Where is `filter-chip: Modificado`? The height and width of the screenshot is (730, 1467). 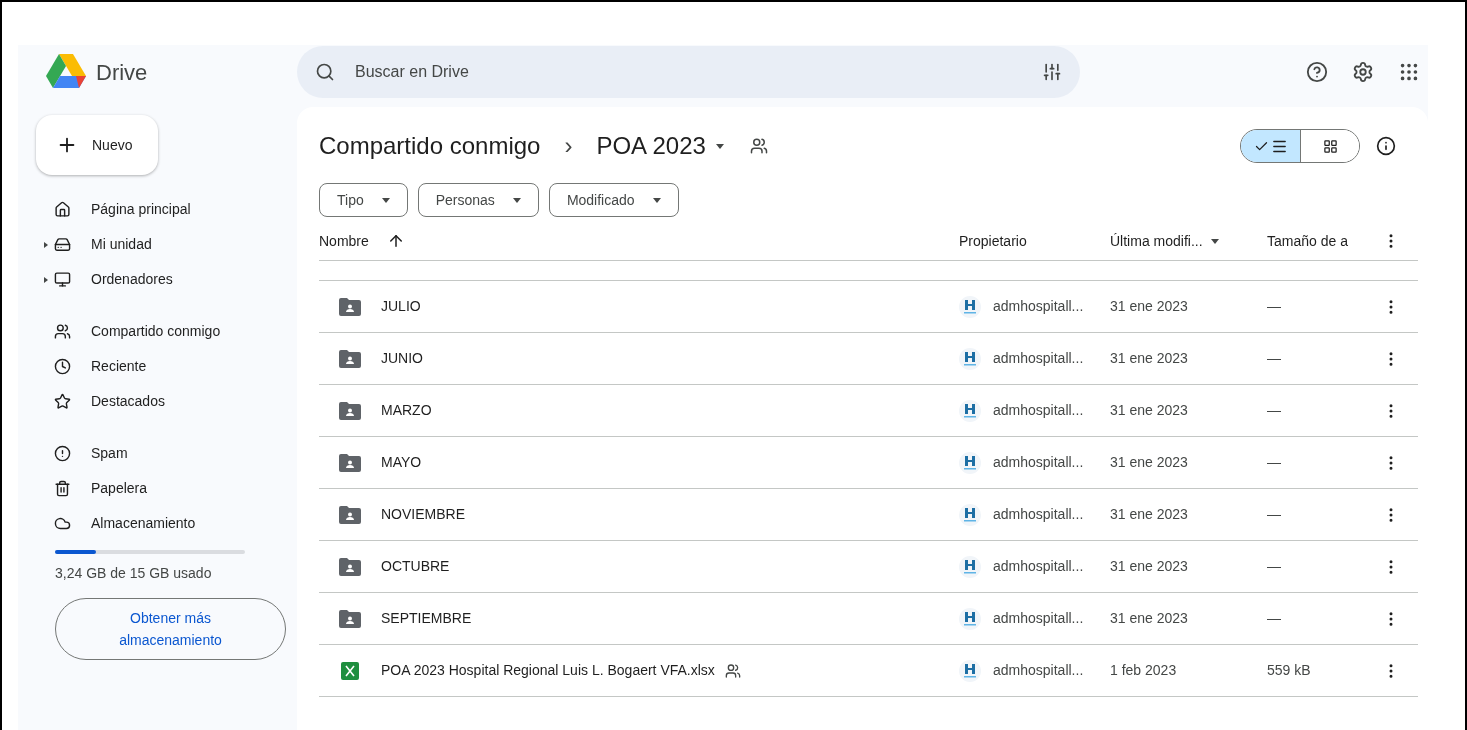
filter-chip: Modificado is located at coordinates (613, 200).